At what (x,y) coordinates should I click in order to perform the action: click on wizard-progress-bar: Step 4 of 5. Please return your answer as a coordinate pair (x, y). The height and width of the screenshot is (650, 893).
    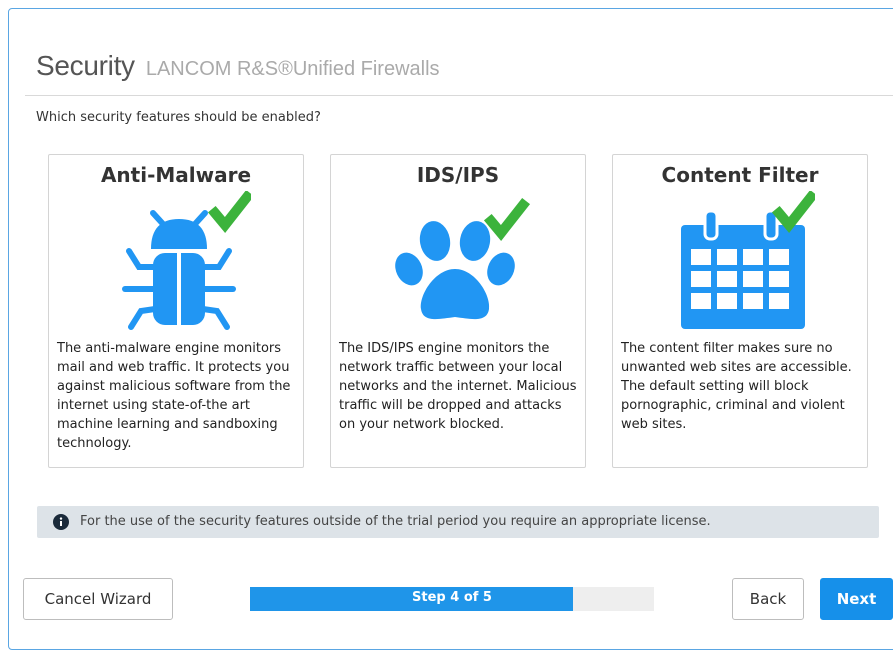
    Looking at the image, I should click on (452, 599).